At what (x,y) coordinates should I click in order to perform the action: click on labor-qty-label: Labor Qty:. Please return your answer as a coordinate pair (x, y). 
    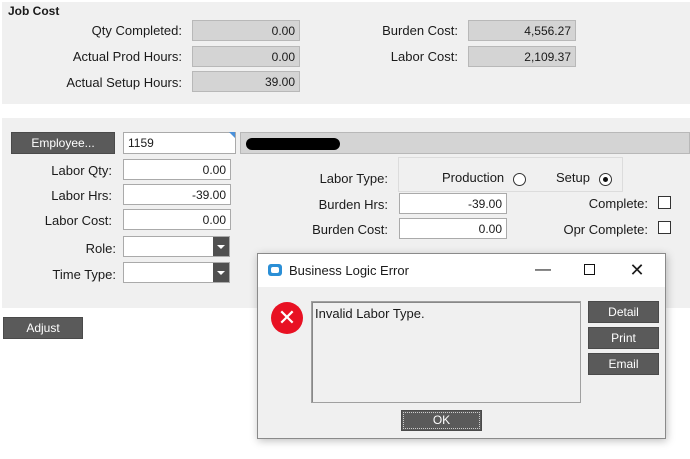
    Looking at the image, I should click on (81, 170).